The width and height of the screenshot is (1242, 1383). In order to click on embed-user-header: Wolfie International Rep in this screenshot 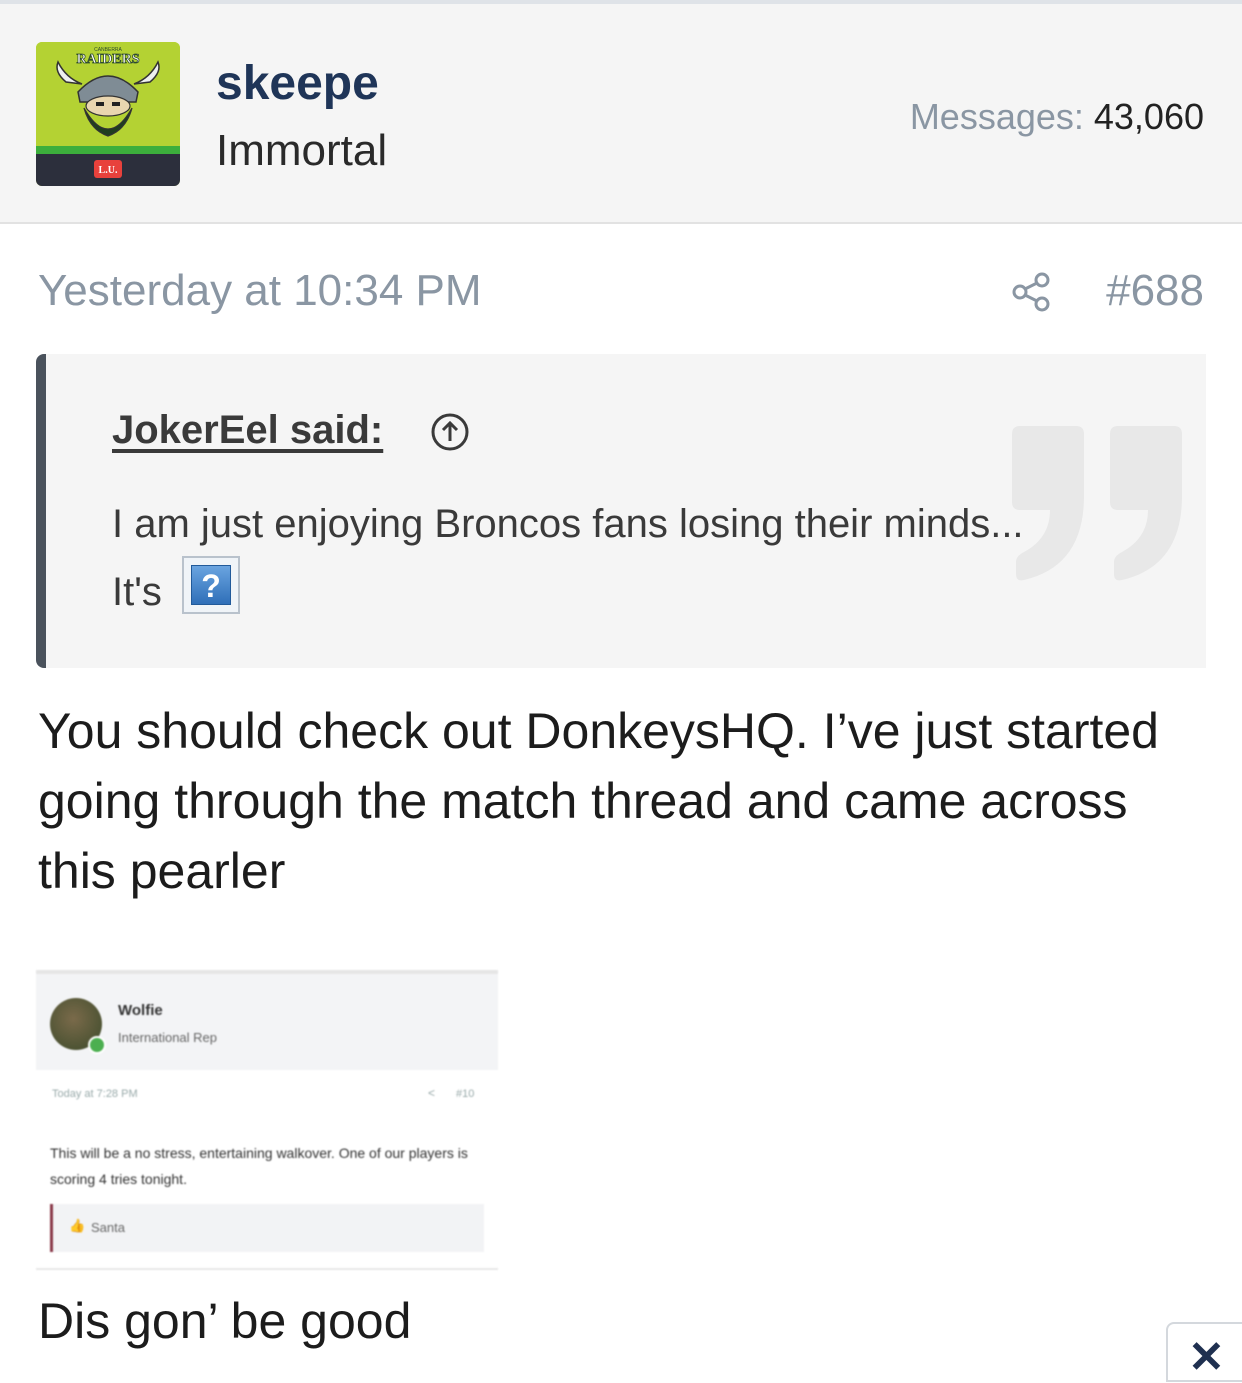, I will do `click(267, 1020)`.